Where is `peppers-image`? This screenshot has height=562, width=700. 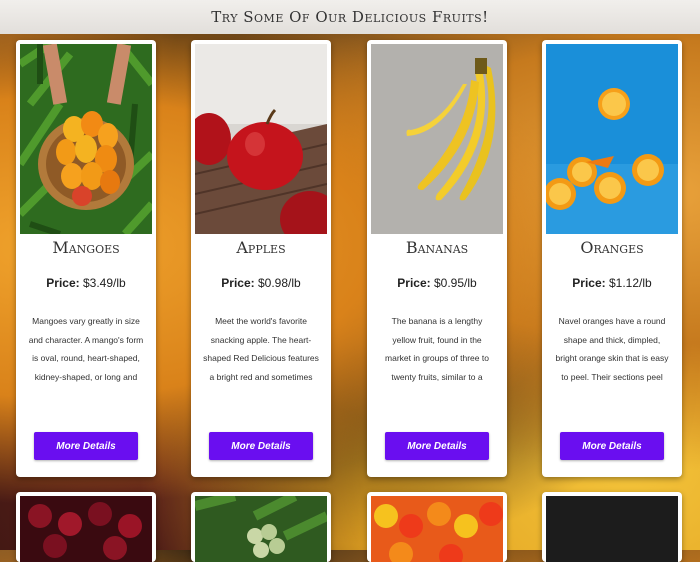
peppers-image is located at coordinates (437, 529).